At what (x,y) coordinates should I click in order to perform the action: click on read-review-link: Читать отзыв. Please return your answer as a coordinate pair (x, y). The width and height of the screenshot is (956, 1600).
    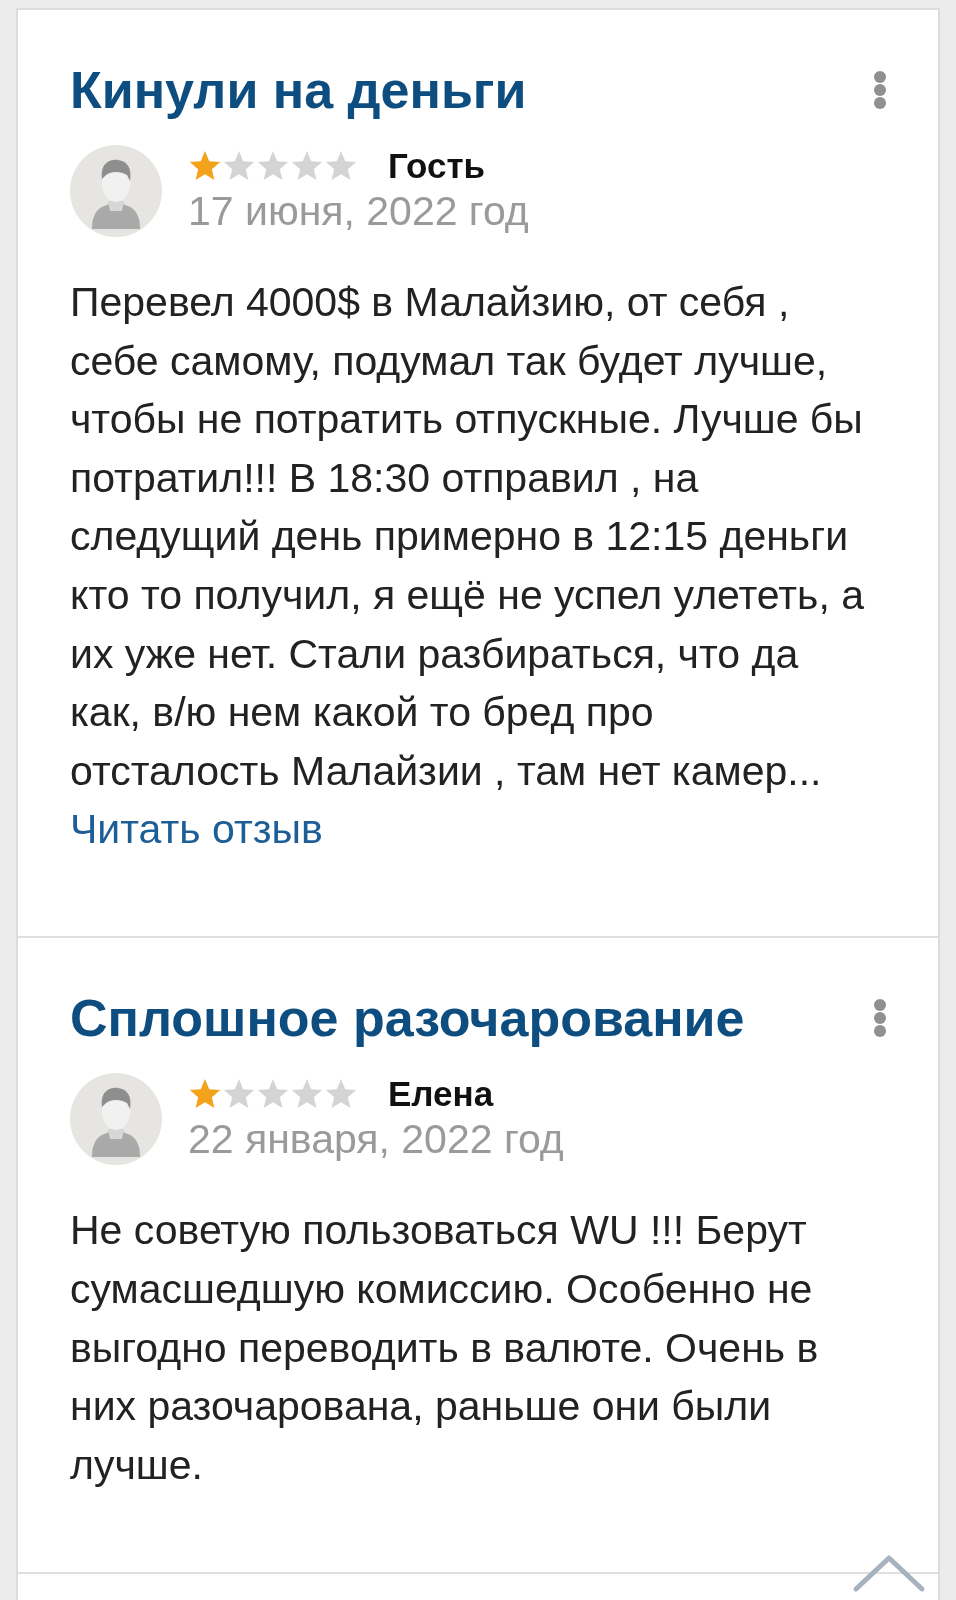
    Looking at the image, I should click on (196, 829).